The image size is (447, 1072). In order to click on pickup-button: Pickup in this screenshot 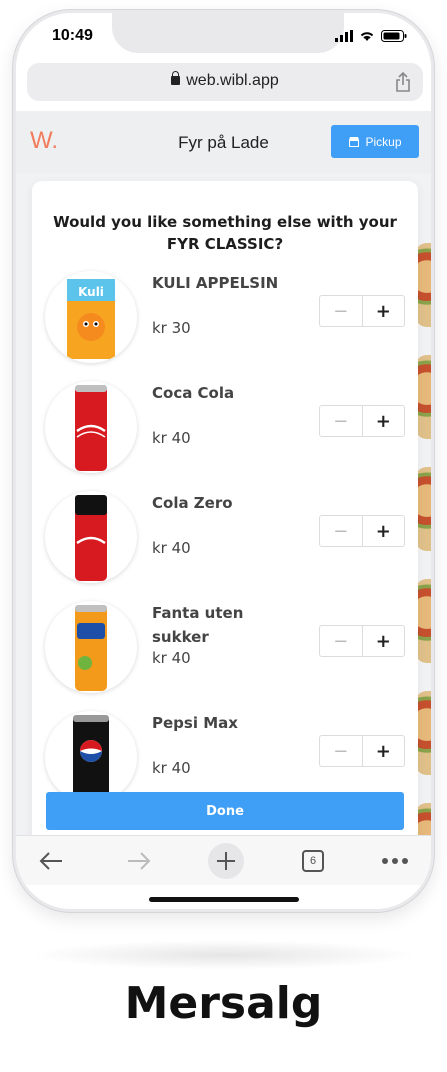, I will do `click(375, 141)`.